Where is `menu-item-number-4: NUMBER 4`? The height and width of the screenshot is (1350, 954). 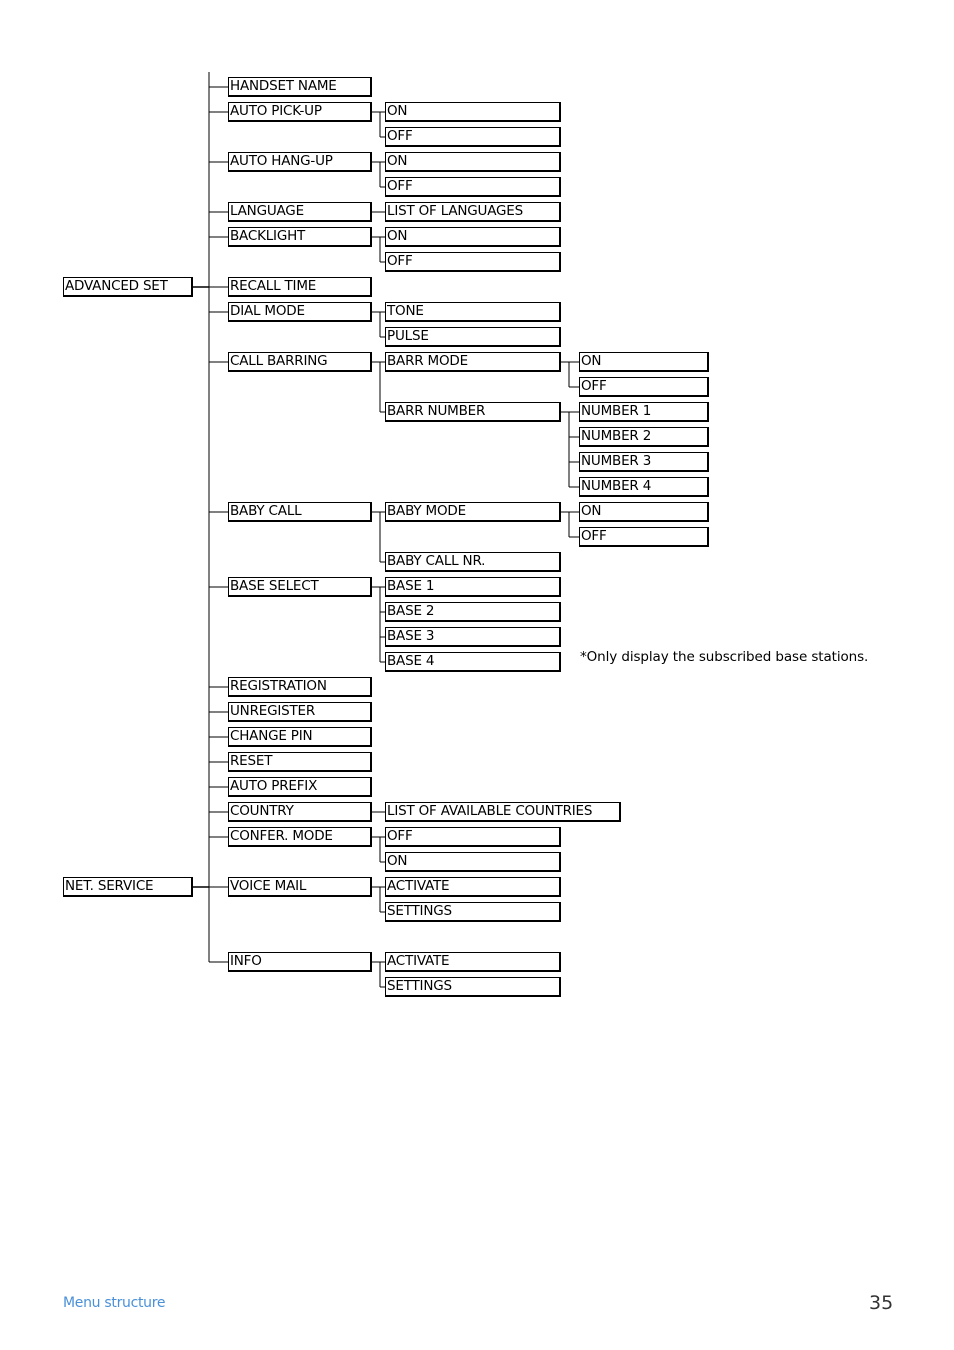 menu-item-number-4: NUMBER 4 is located at coordinates (644, 487).